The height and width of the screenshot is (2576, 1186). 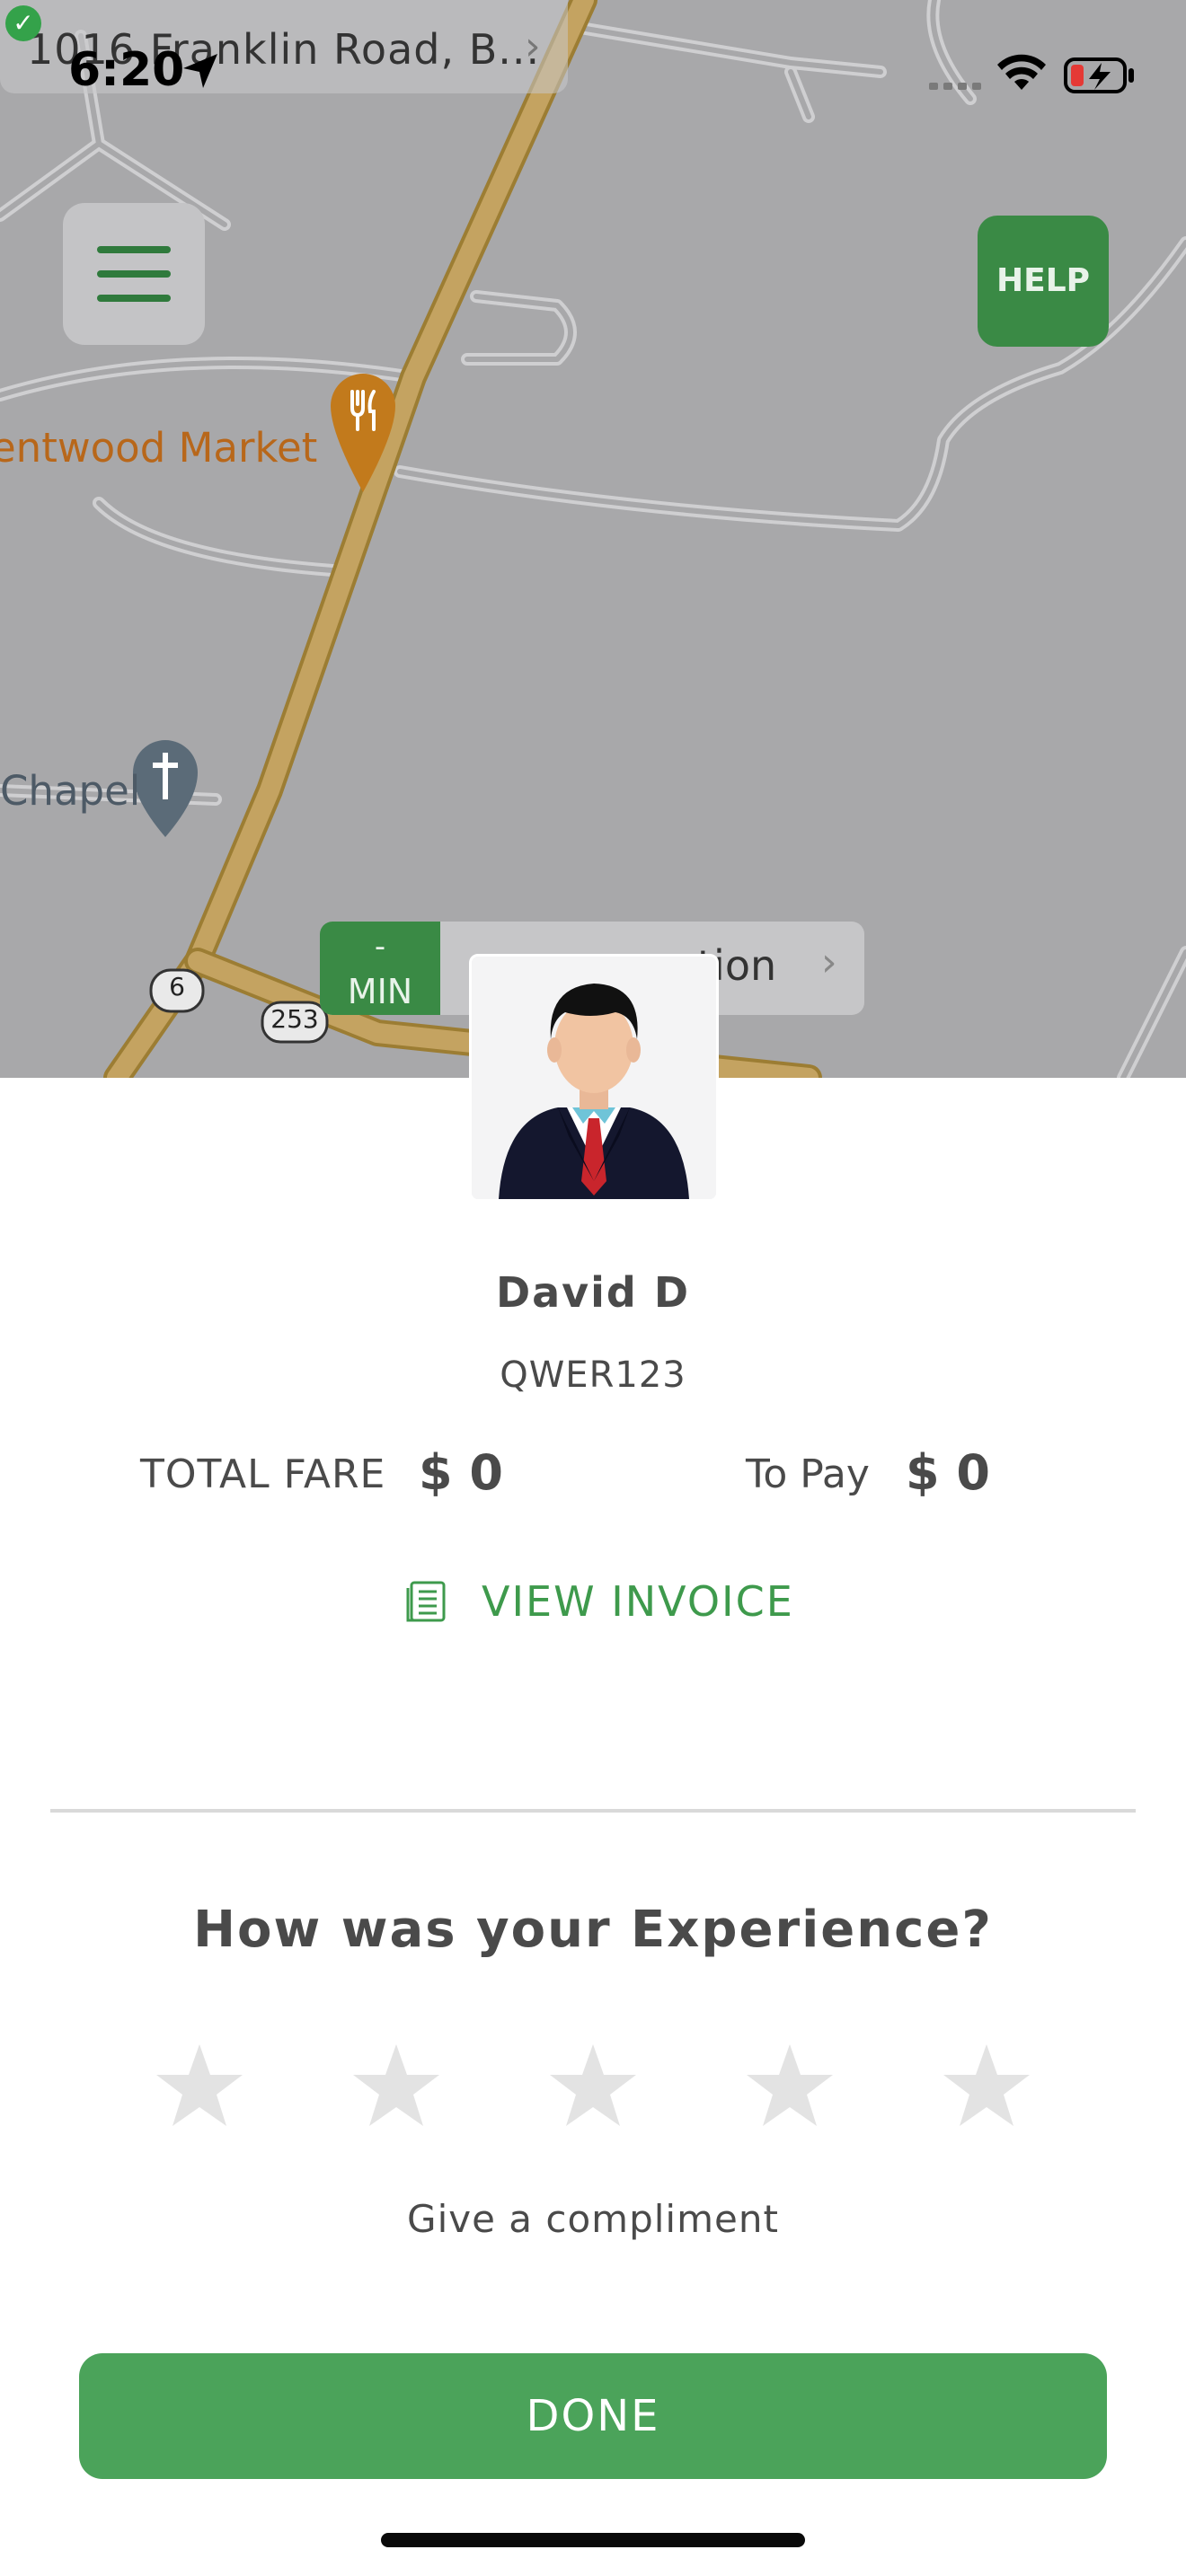 I want to click on driver-avatar-image, so click(x=594, y=1078).